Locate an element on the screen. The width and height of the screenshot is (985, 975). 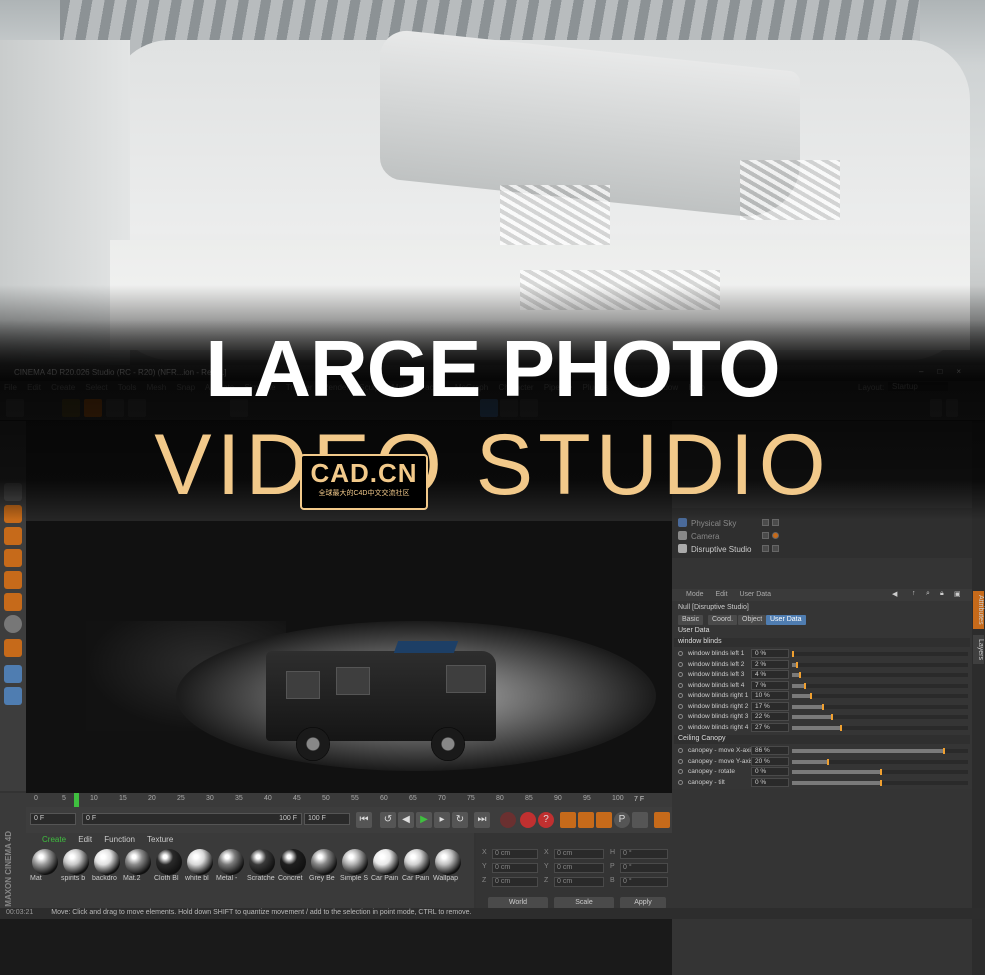
record-keys-icon is located at coordinates (508, 820).